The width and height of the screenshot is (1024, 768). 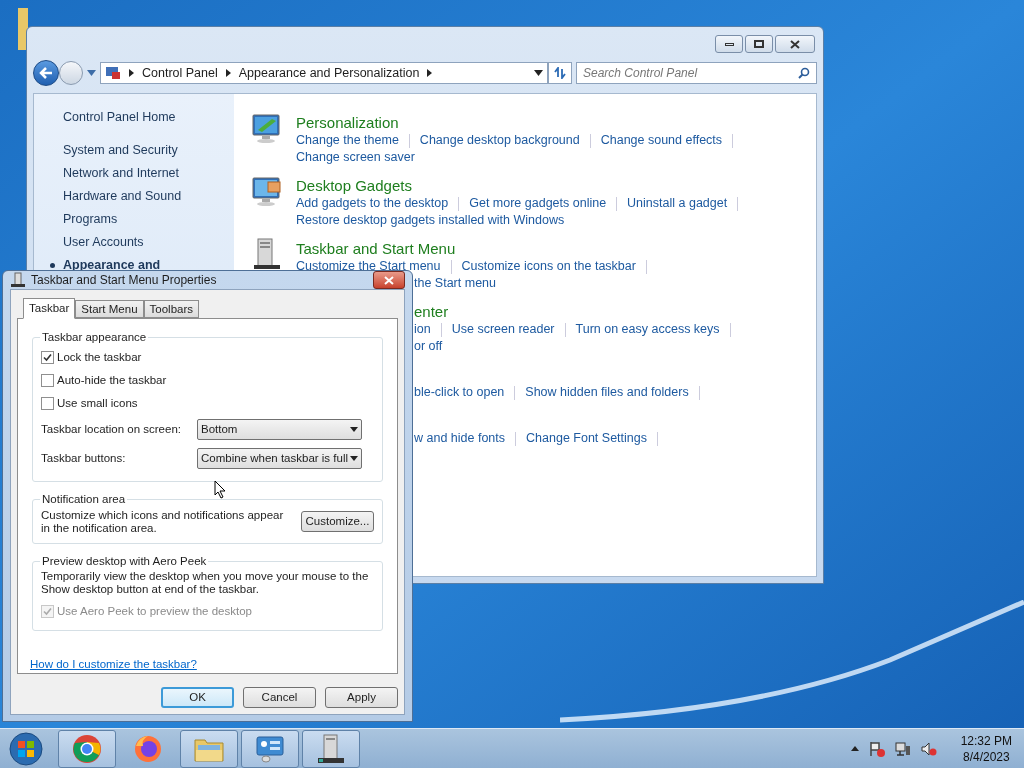 I want to click on task-link: w and hide fonts, so click(x=460, y=438).